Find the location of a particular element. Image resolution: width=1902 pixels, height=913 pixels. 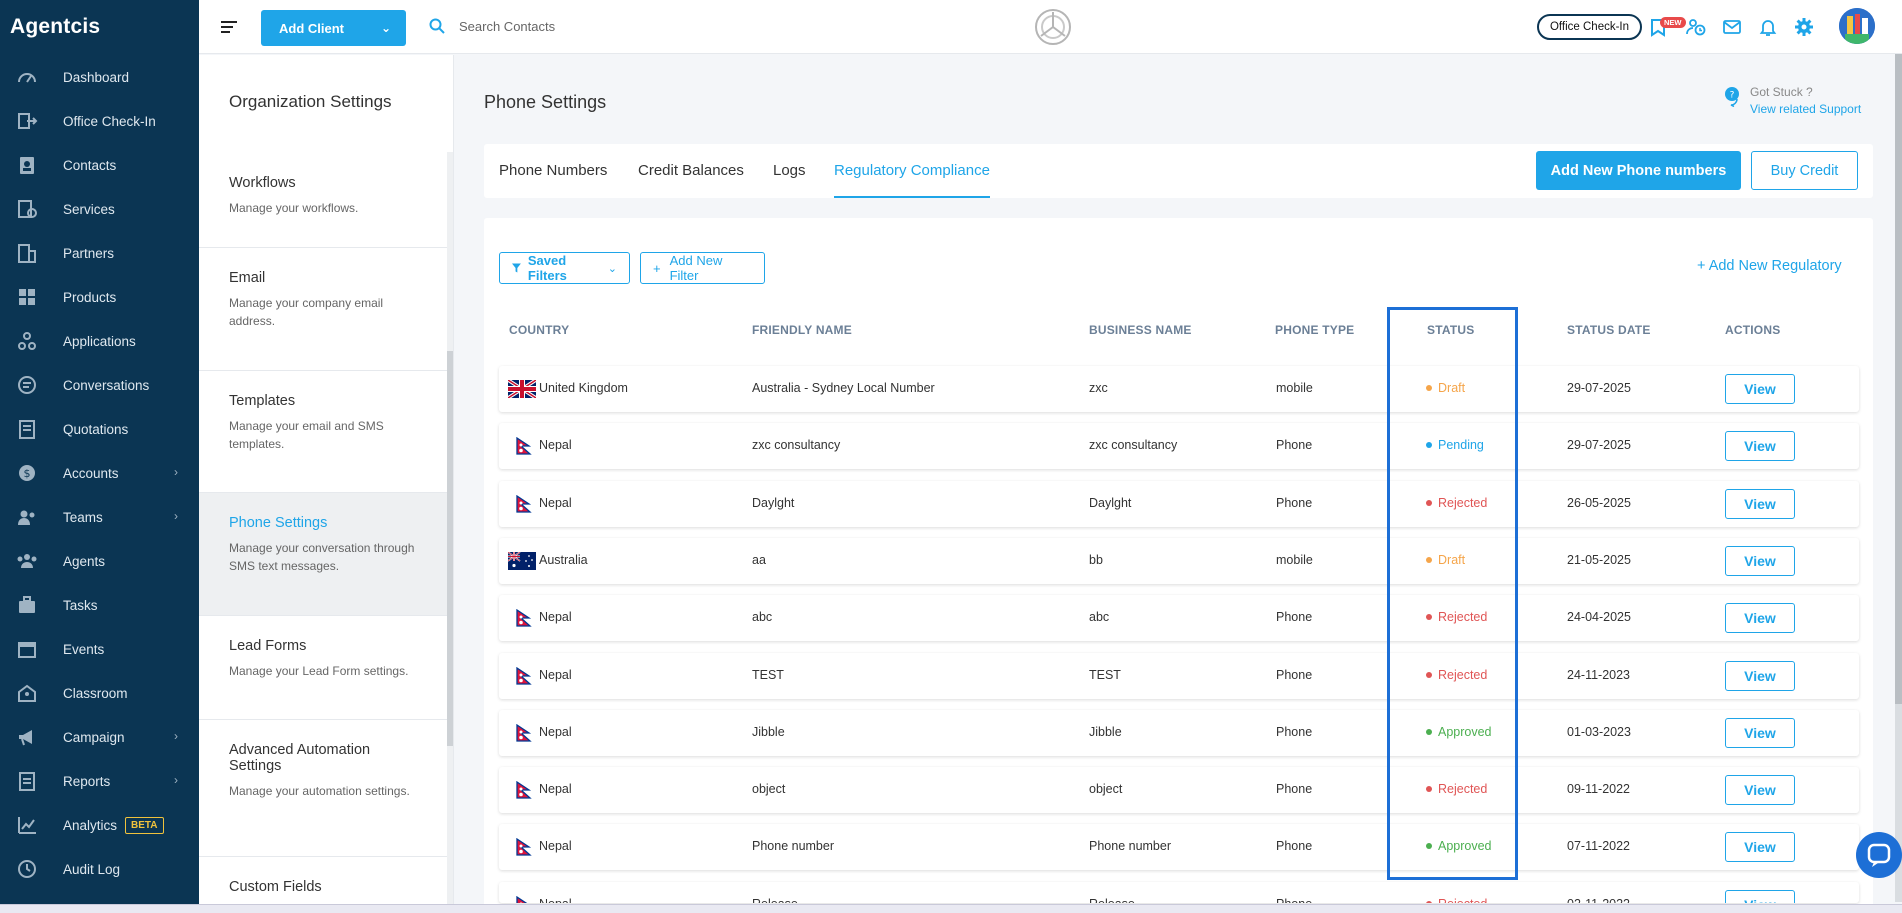

sidebar-item-agents: Agents is located at coordinates (96, 561).